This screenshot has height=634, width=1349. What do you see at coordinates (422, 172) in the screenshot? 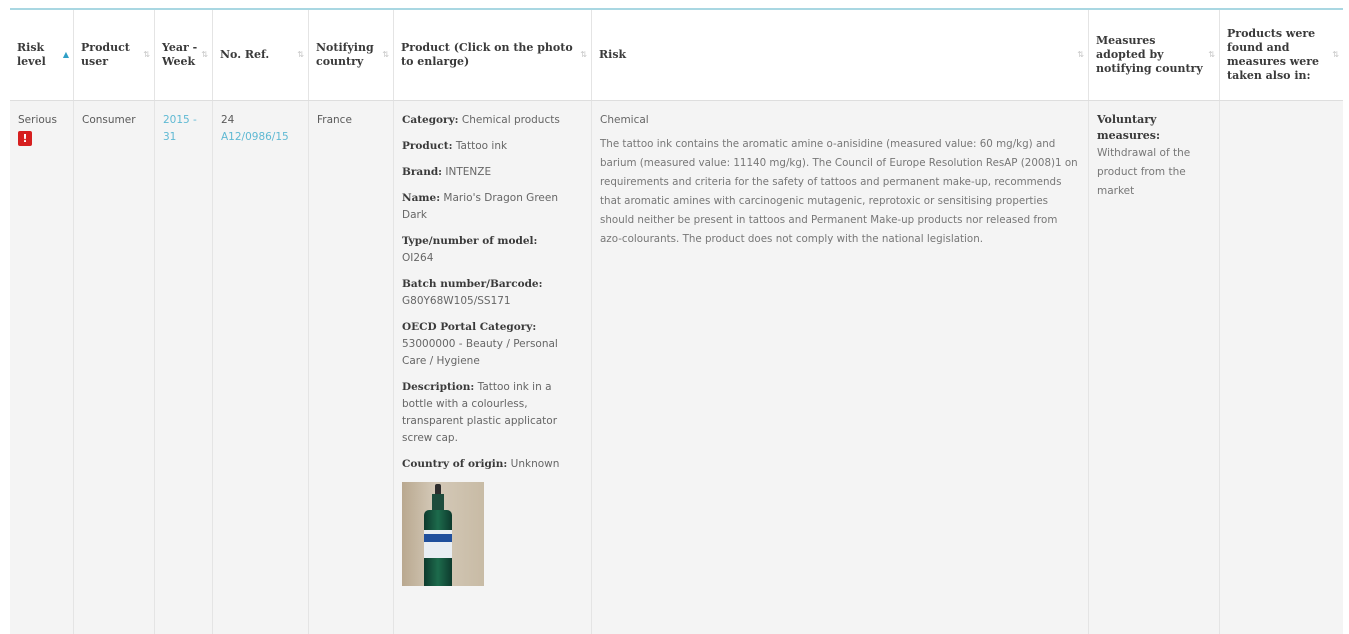
I see `field-label: Brand:` at bounding box center [422, 172].